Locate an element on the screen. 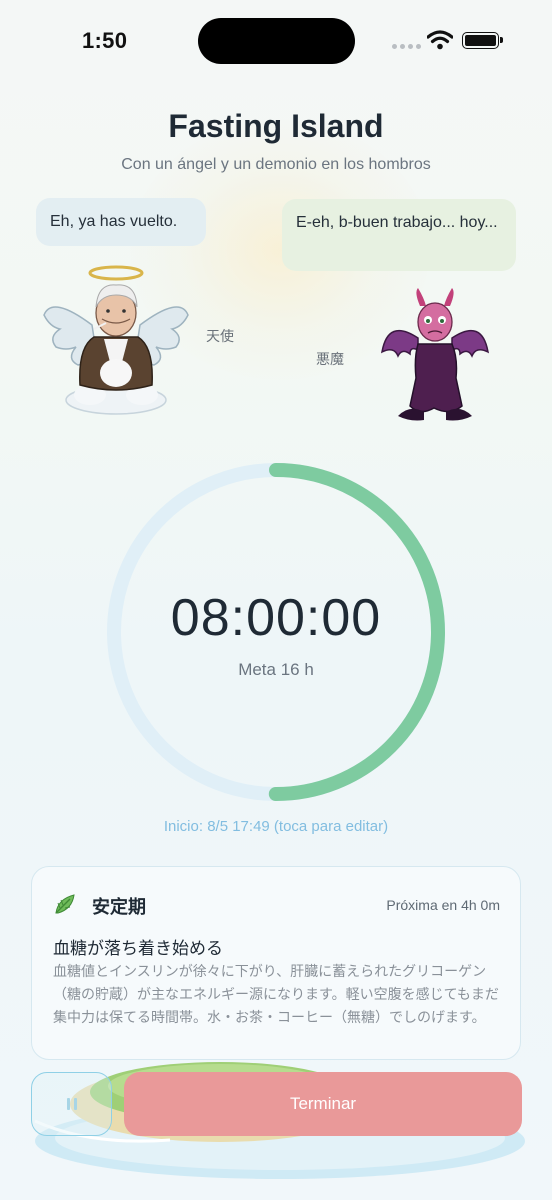 The height and width of the screenshot is (1200, 552). phase-name: 安定期 is located at coordinates (119, 907).